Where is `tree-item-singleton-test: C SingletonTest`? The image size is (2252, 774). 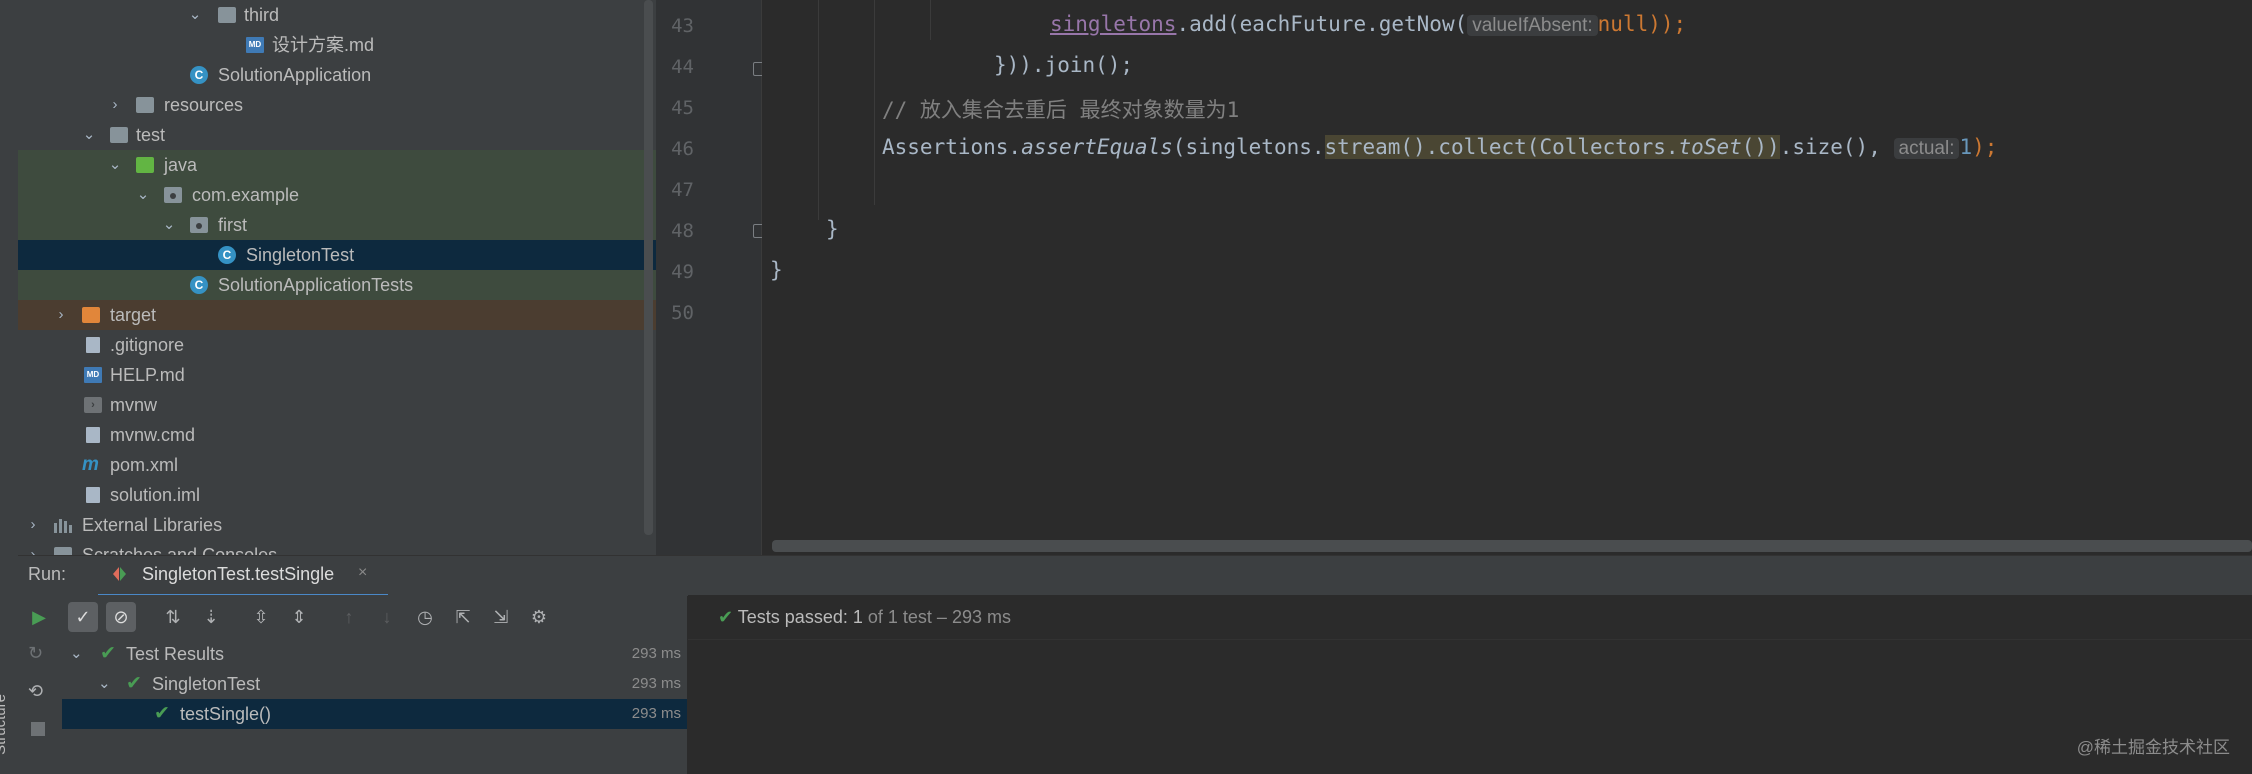
tree-item-singleton-test: C SingletonTest is located at coordinates (337, 255).